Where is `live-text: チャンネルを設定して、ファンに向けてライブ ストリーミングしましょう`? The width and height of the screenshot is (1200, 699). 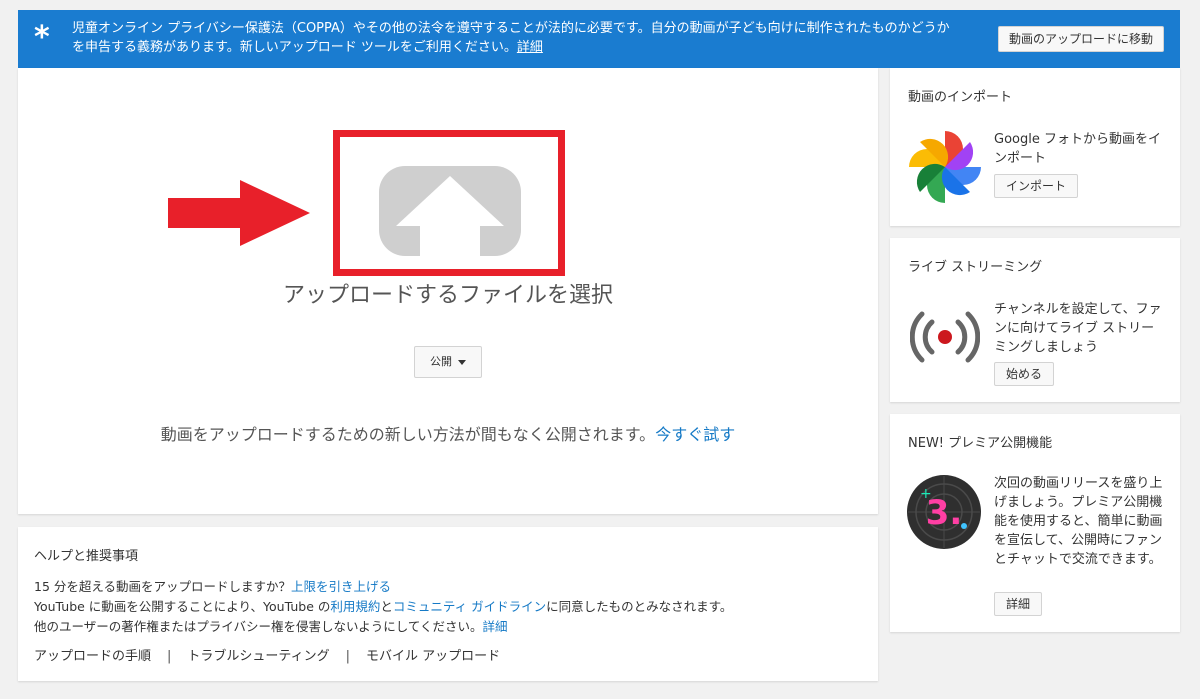 live-text: チャンネルを設定して、ファンに向けてライブ ストリーミングしましょう is located at coordinates (1078, 328).